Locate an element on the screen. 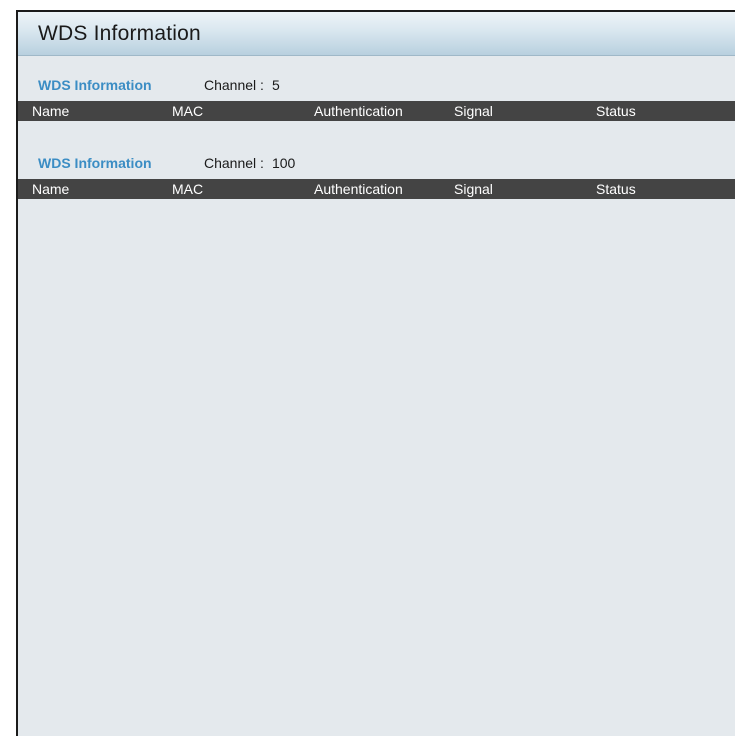 The height and width of the screenshot is (736, 735). panel-header: WDS Information is located at coordinates (376, 34).